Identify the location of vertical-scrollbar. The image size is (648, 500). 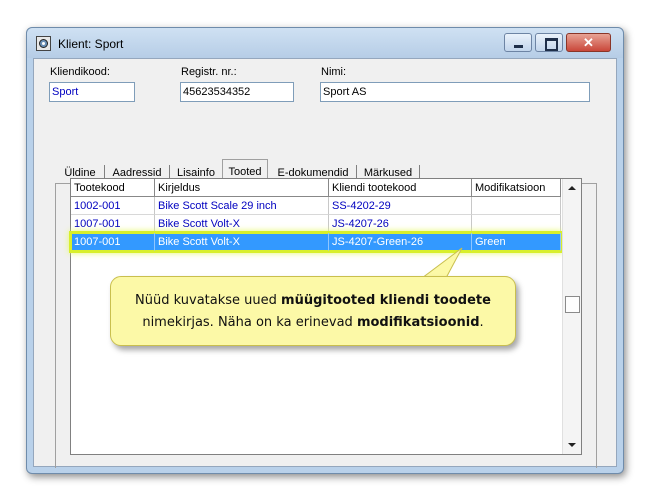
(571, 316).